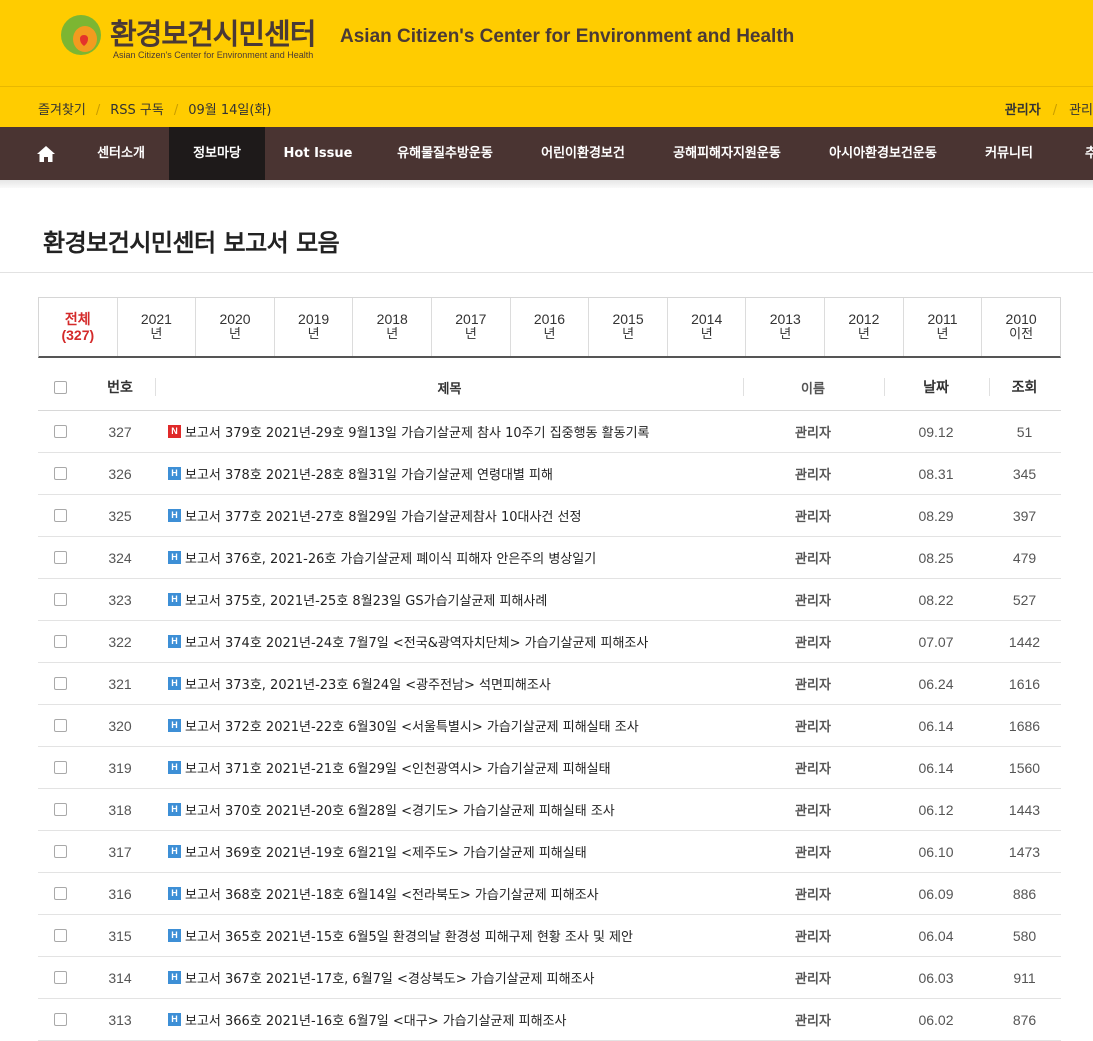 Image resolution: width=1093 pixels, height=1041 pixels. Describe the element at coordinates (1084, 153) in the screenshot. I see `nav-item-more: 추` at that location.